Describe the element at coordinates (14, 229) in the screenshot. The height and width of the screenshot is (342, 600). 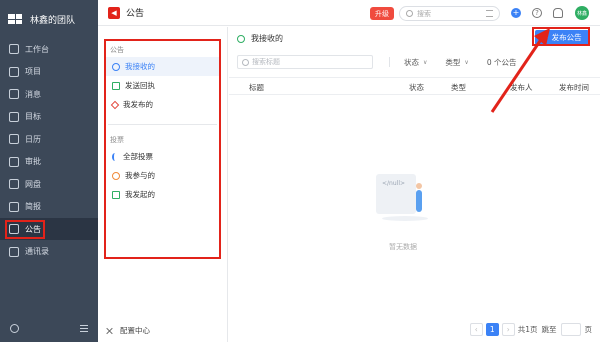
I see `announcement-icon` at that location.